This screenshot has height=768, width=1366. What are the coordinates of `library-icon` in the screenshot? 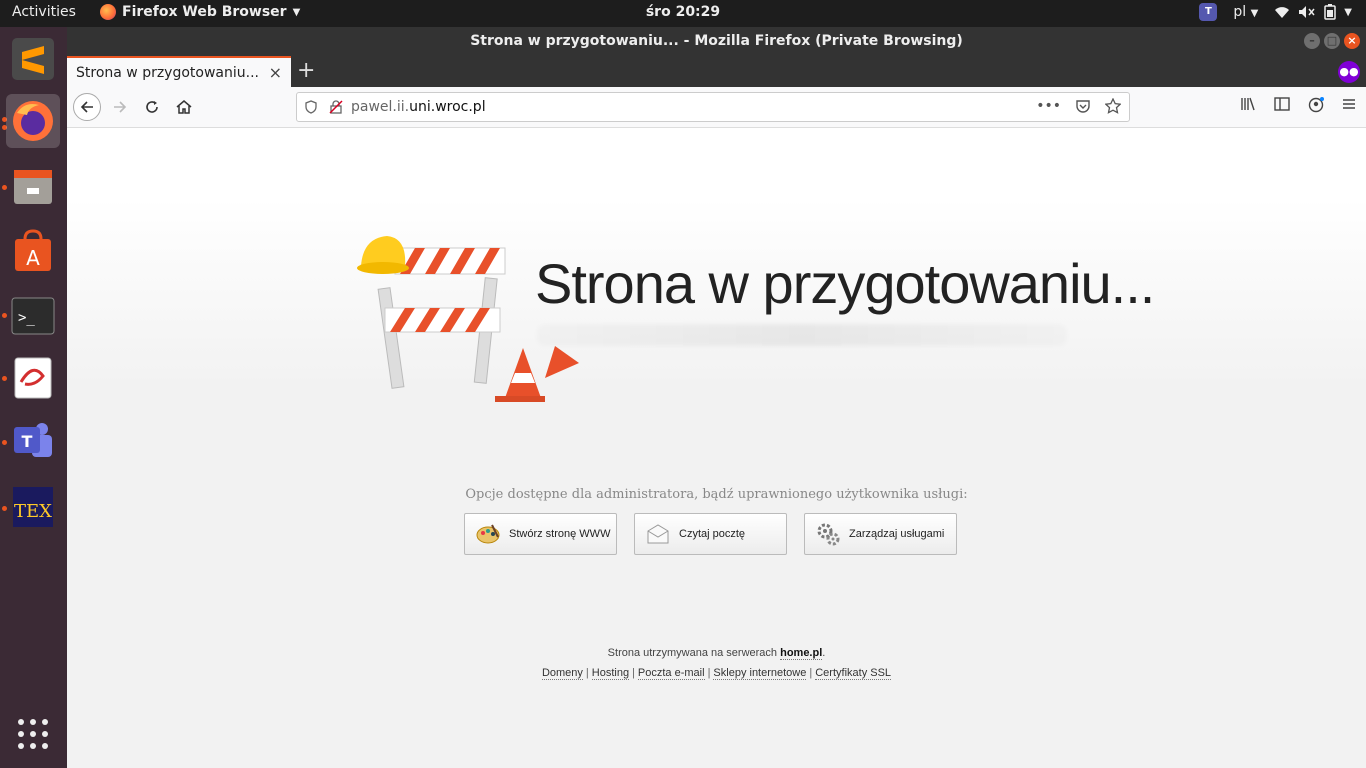 It's located at (1248, 104).